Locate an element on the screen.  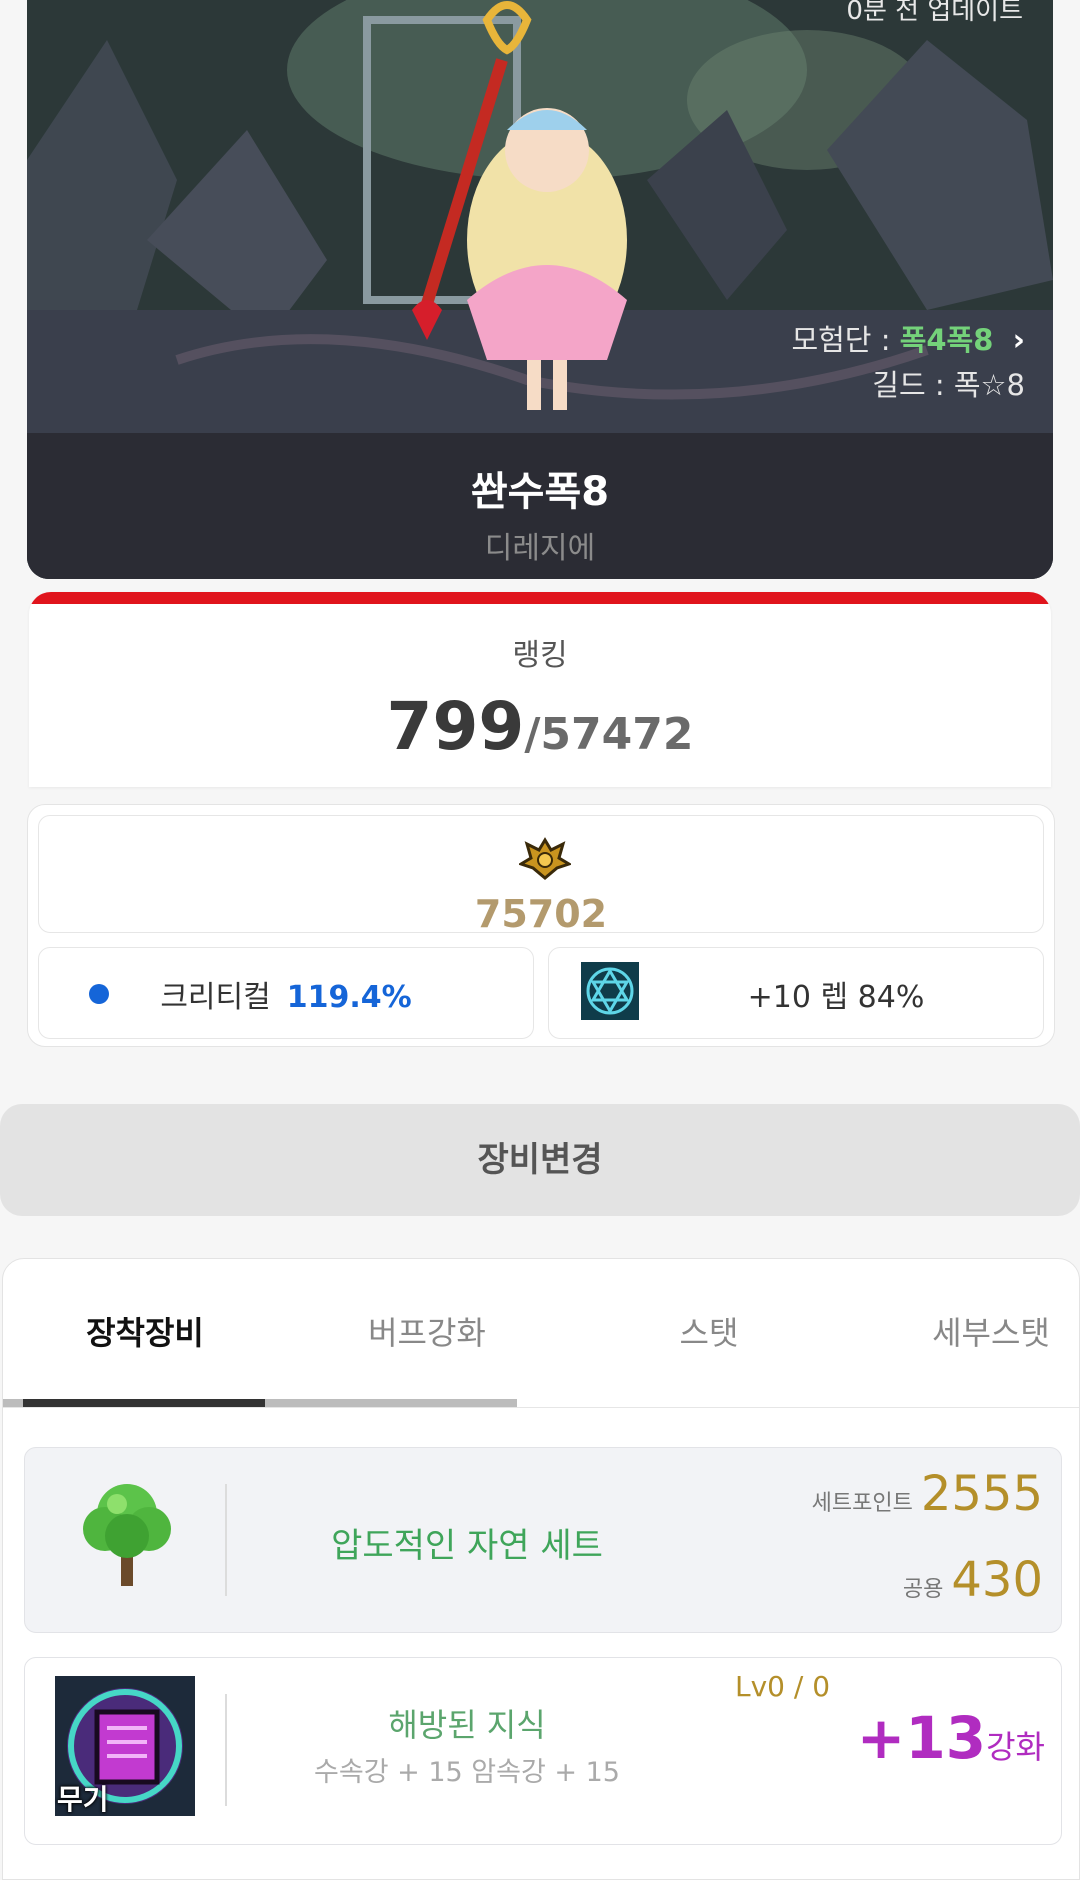
tab-equipped: 장착장비 is located at coordinates (145, 1333).